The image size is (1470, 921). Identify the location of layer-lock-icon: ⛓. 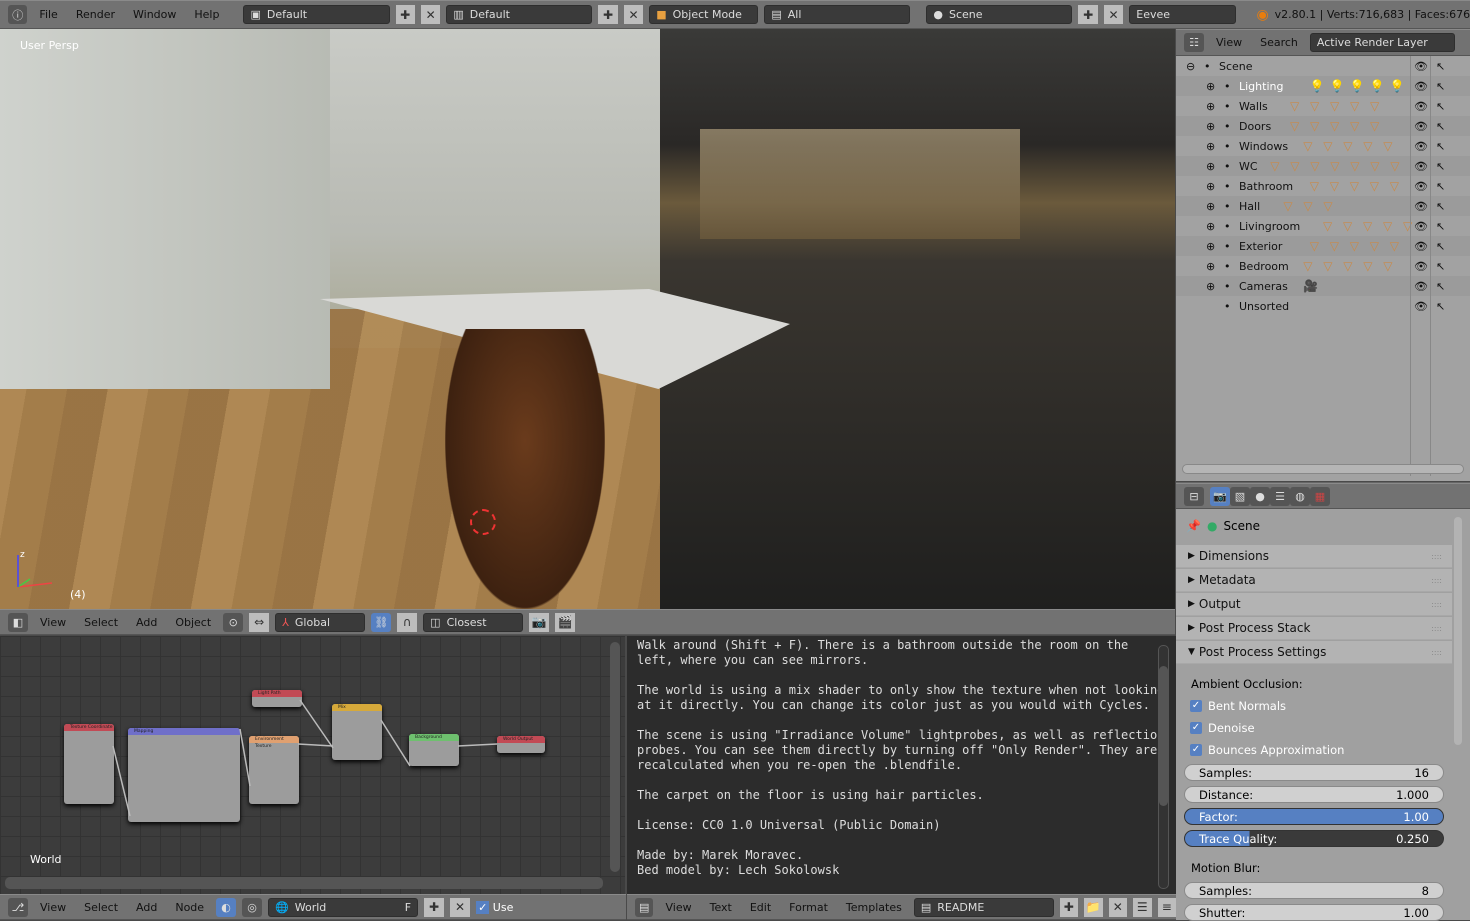
(381, 622).